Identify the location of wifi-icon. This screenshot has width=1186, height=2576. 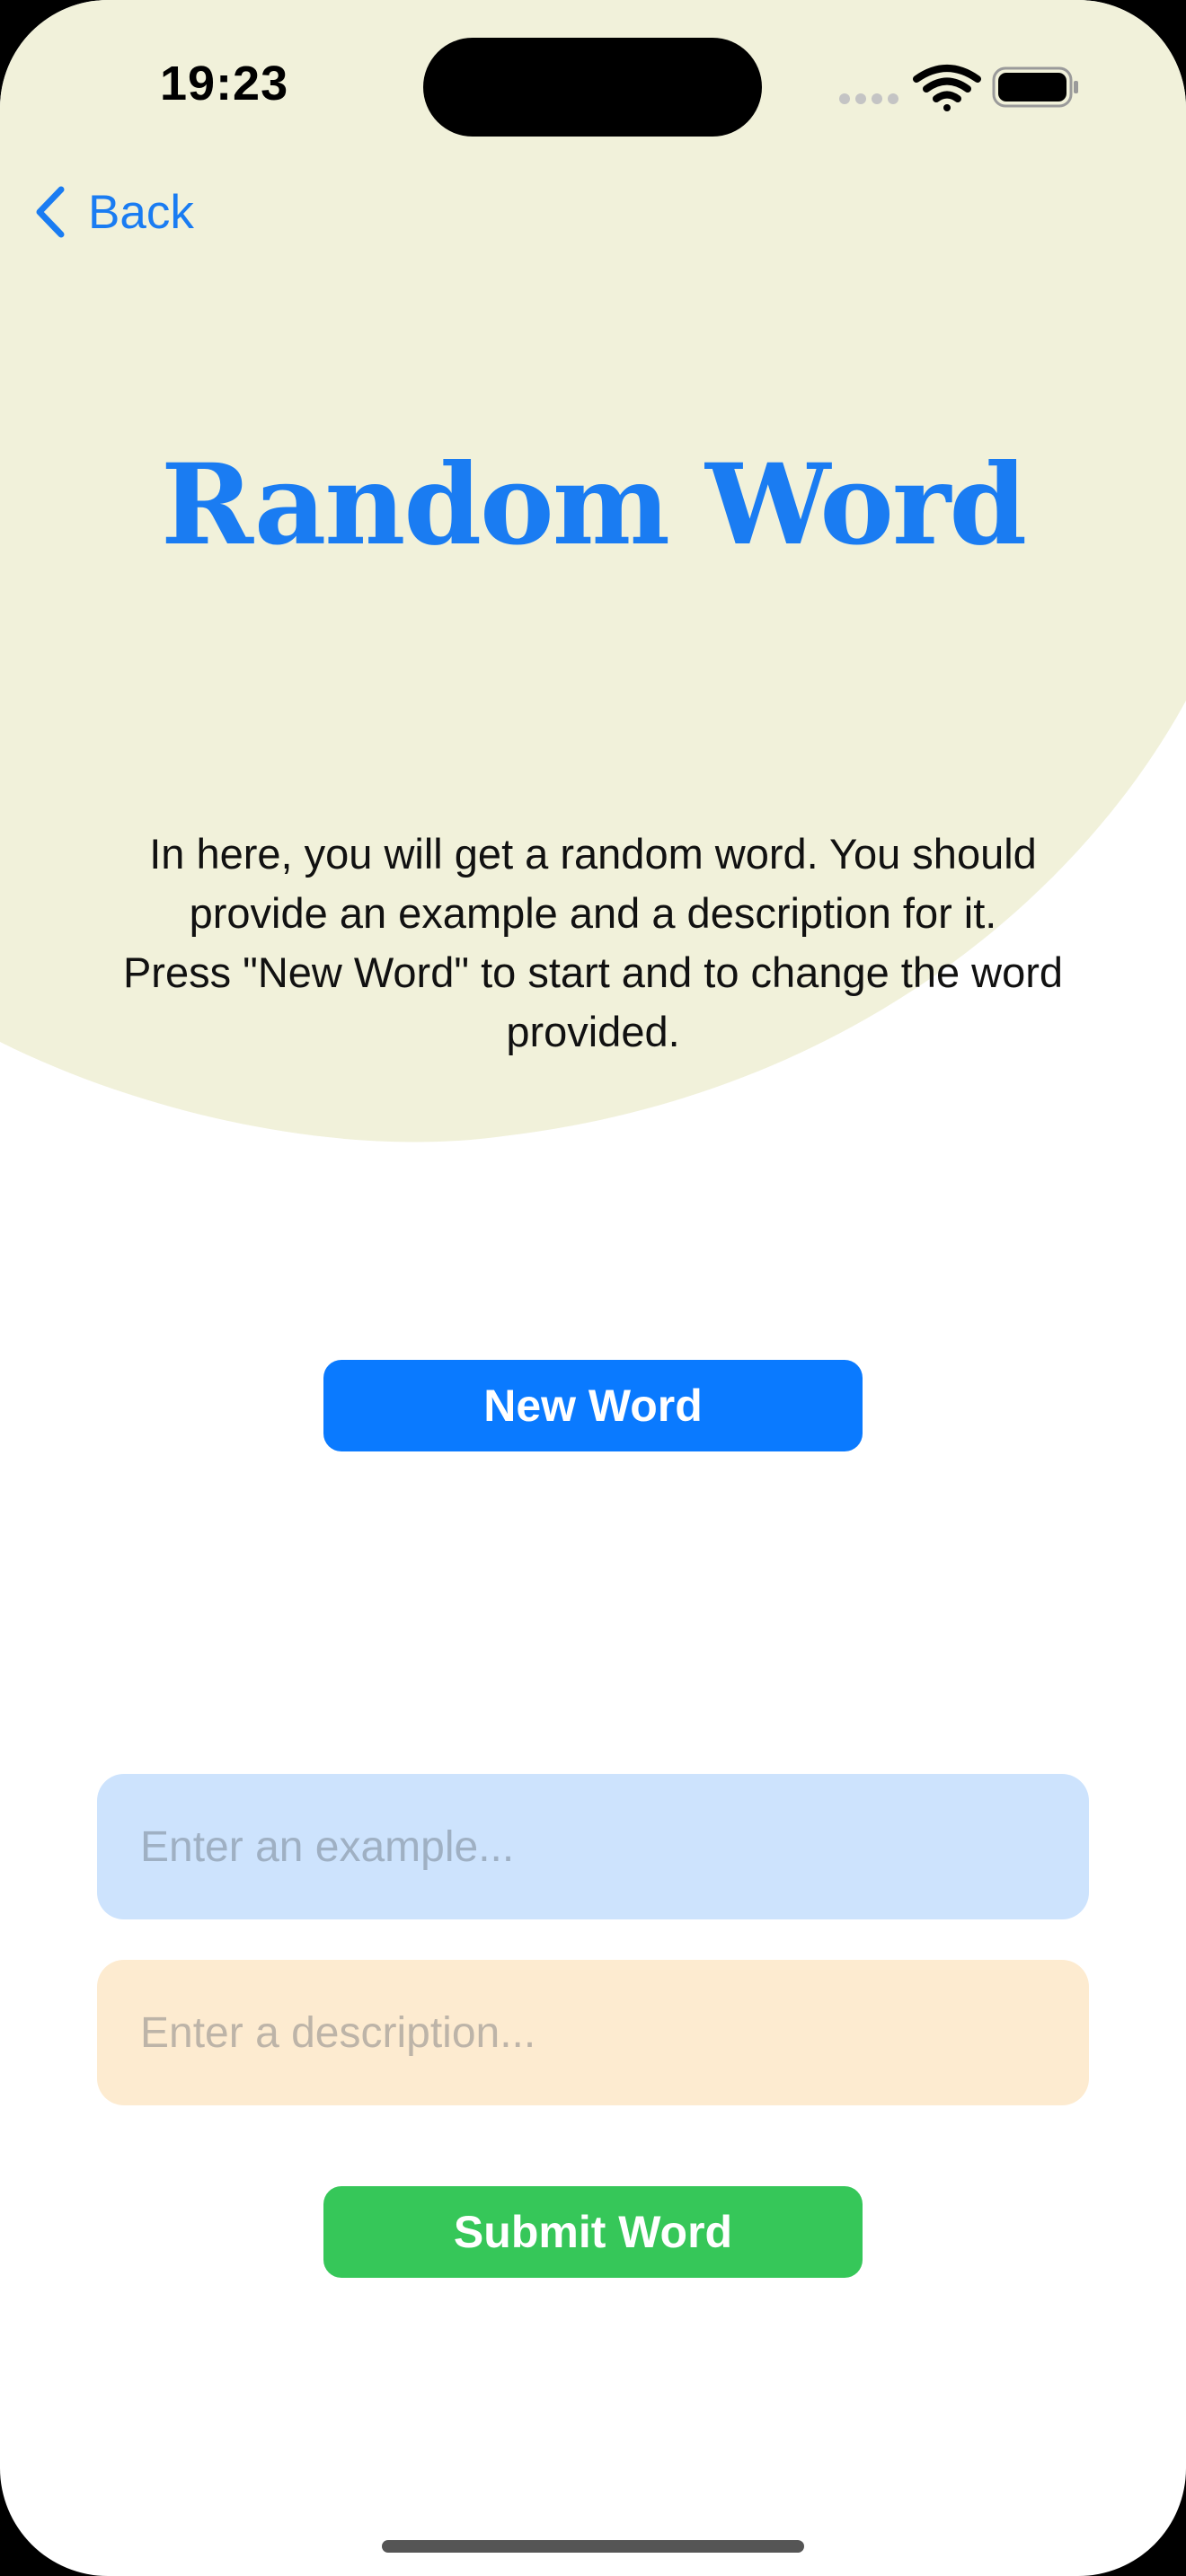
(947, 88).